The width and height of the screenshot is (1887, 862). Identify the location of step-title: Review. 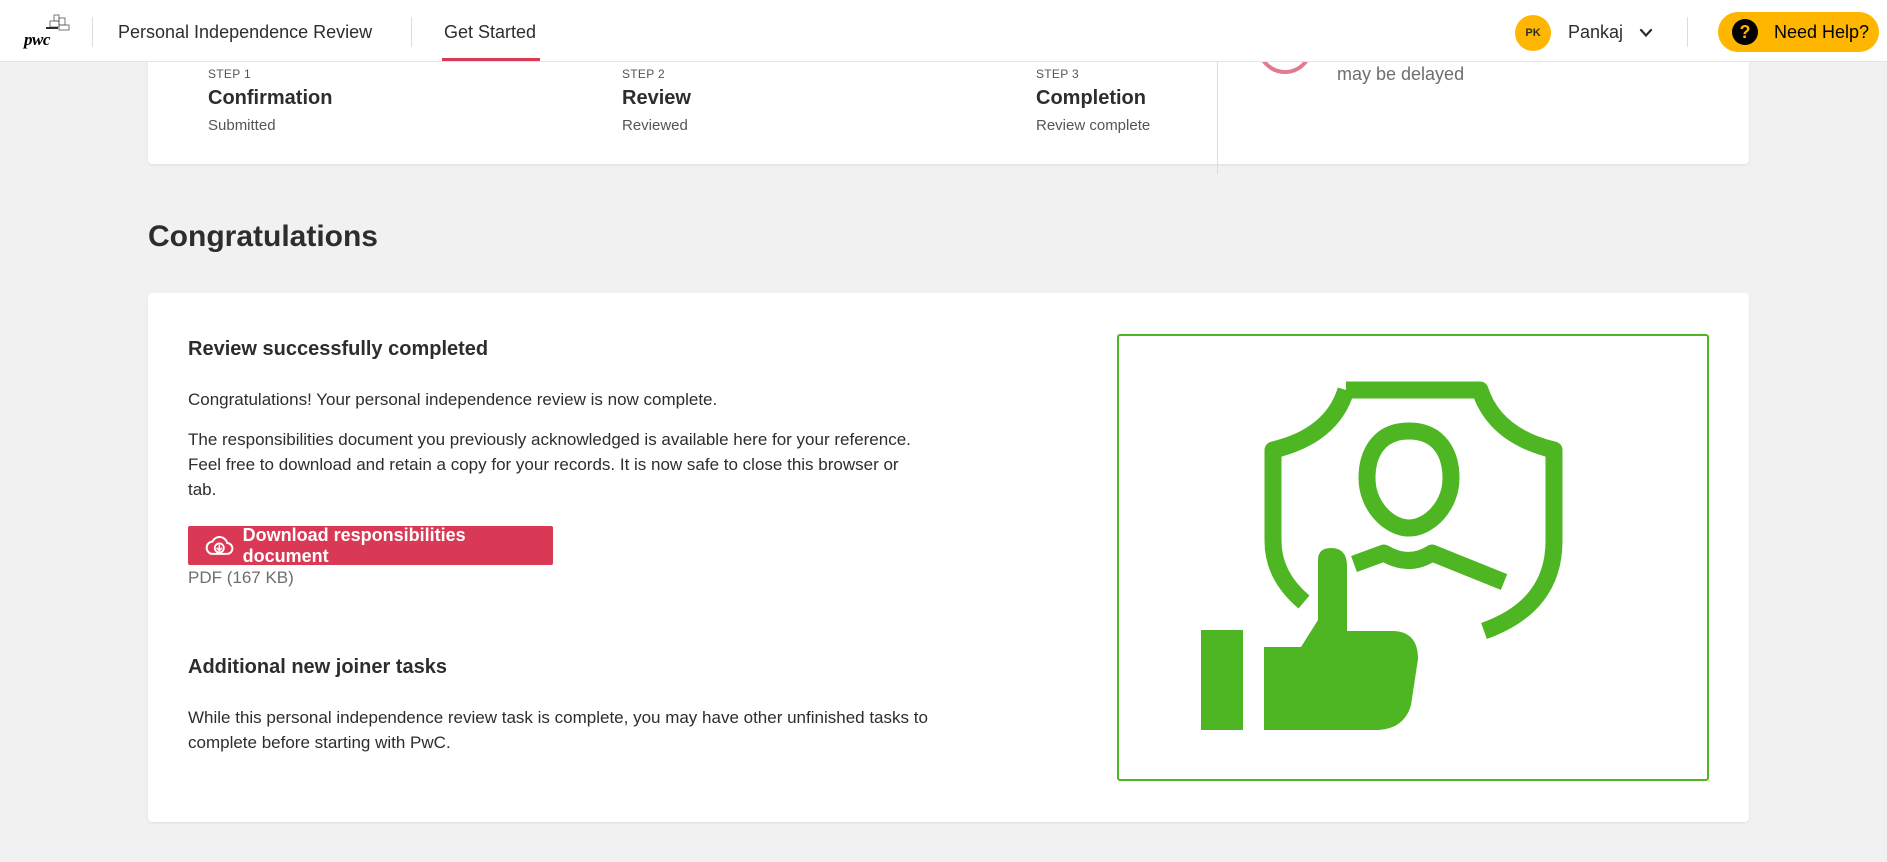
(656, 98).